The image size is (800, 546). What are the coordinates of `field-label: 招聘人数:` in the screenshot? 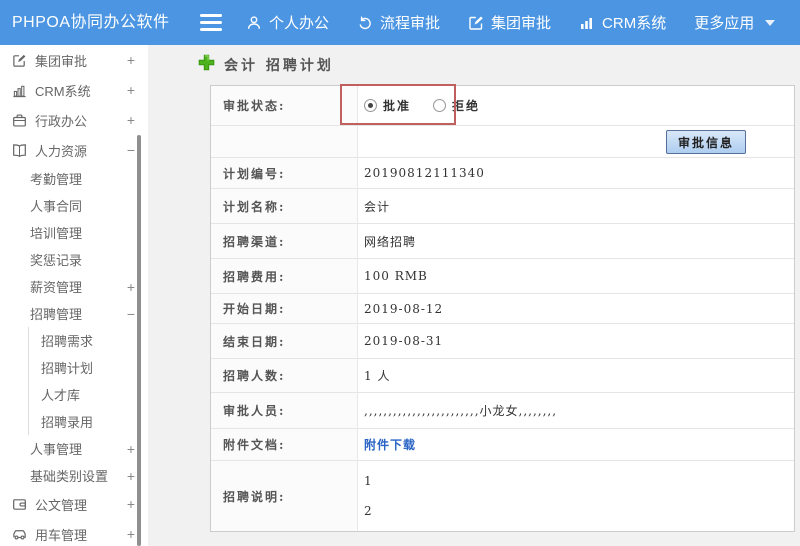 It's located at (284, 375).